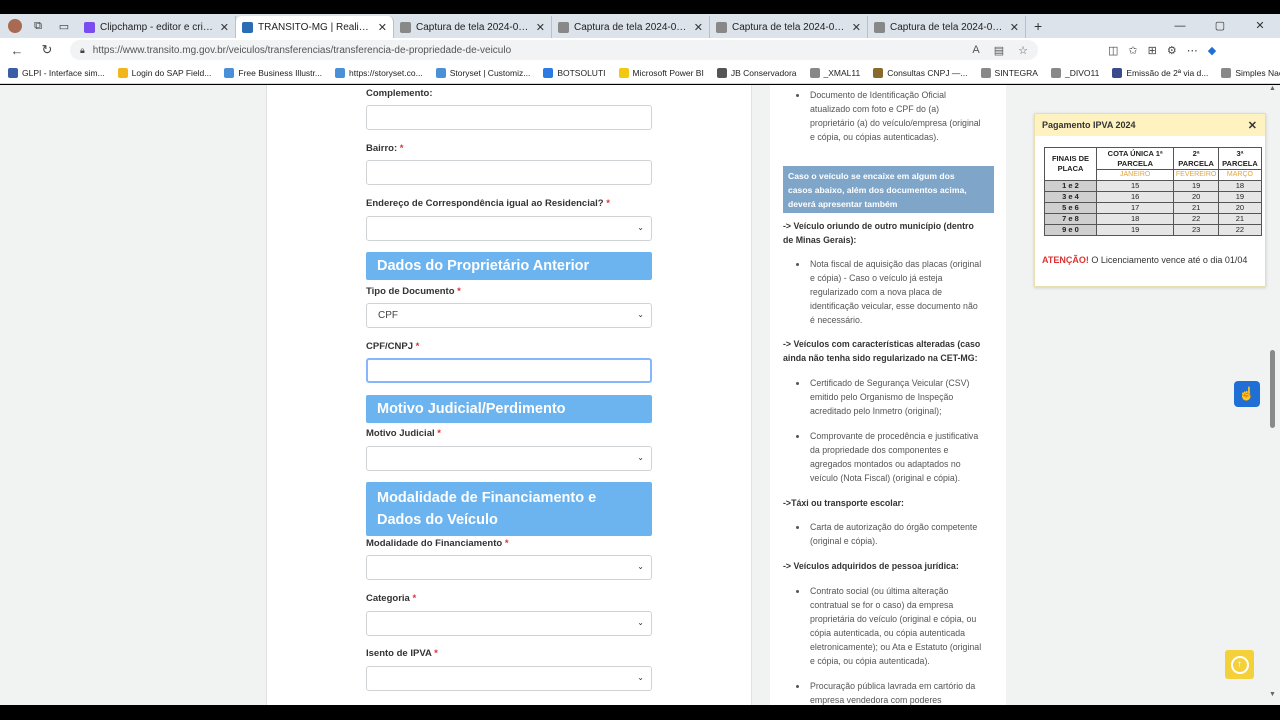 The height and width of the screenshot is (720, 1280). Describe the element at coordinates (1152, 50) in the screenshot. I see `collections-icon: ⊞` at that location.